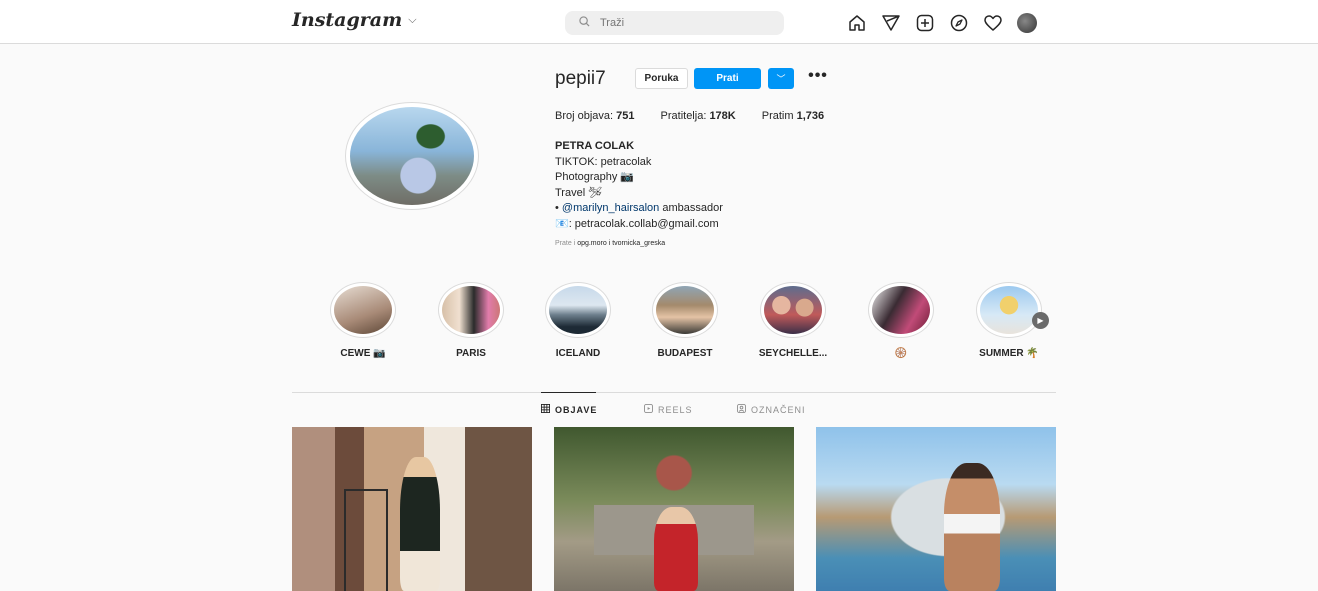 This screenshot has width=1318, height=591. Describe the element at coordinates (778, 409) in the screenshot. I see `tab-label: OZNAČENI` at that location.